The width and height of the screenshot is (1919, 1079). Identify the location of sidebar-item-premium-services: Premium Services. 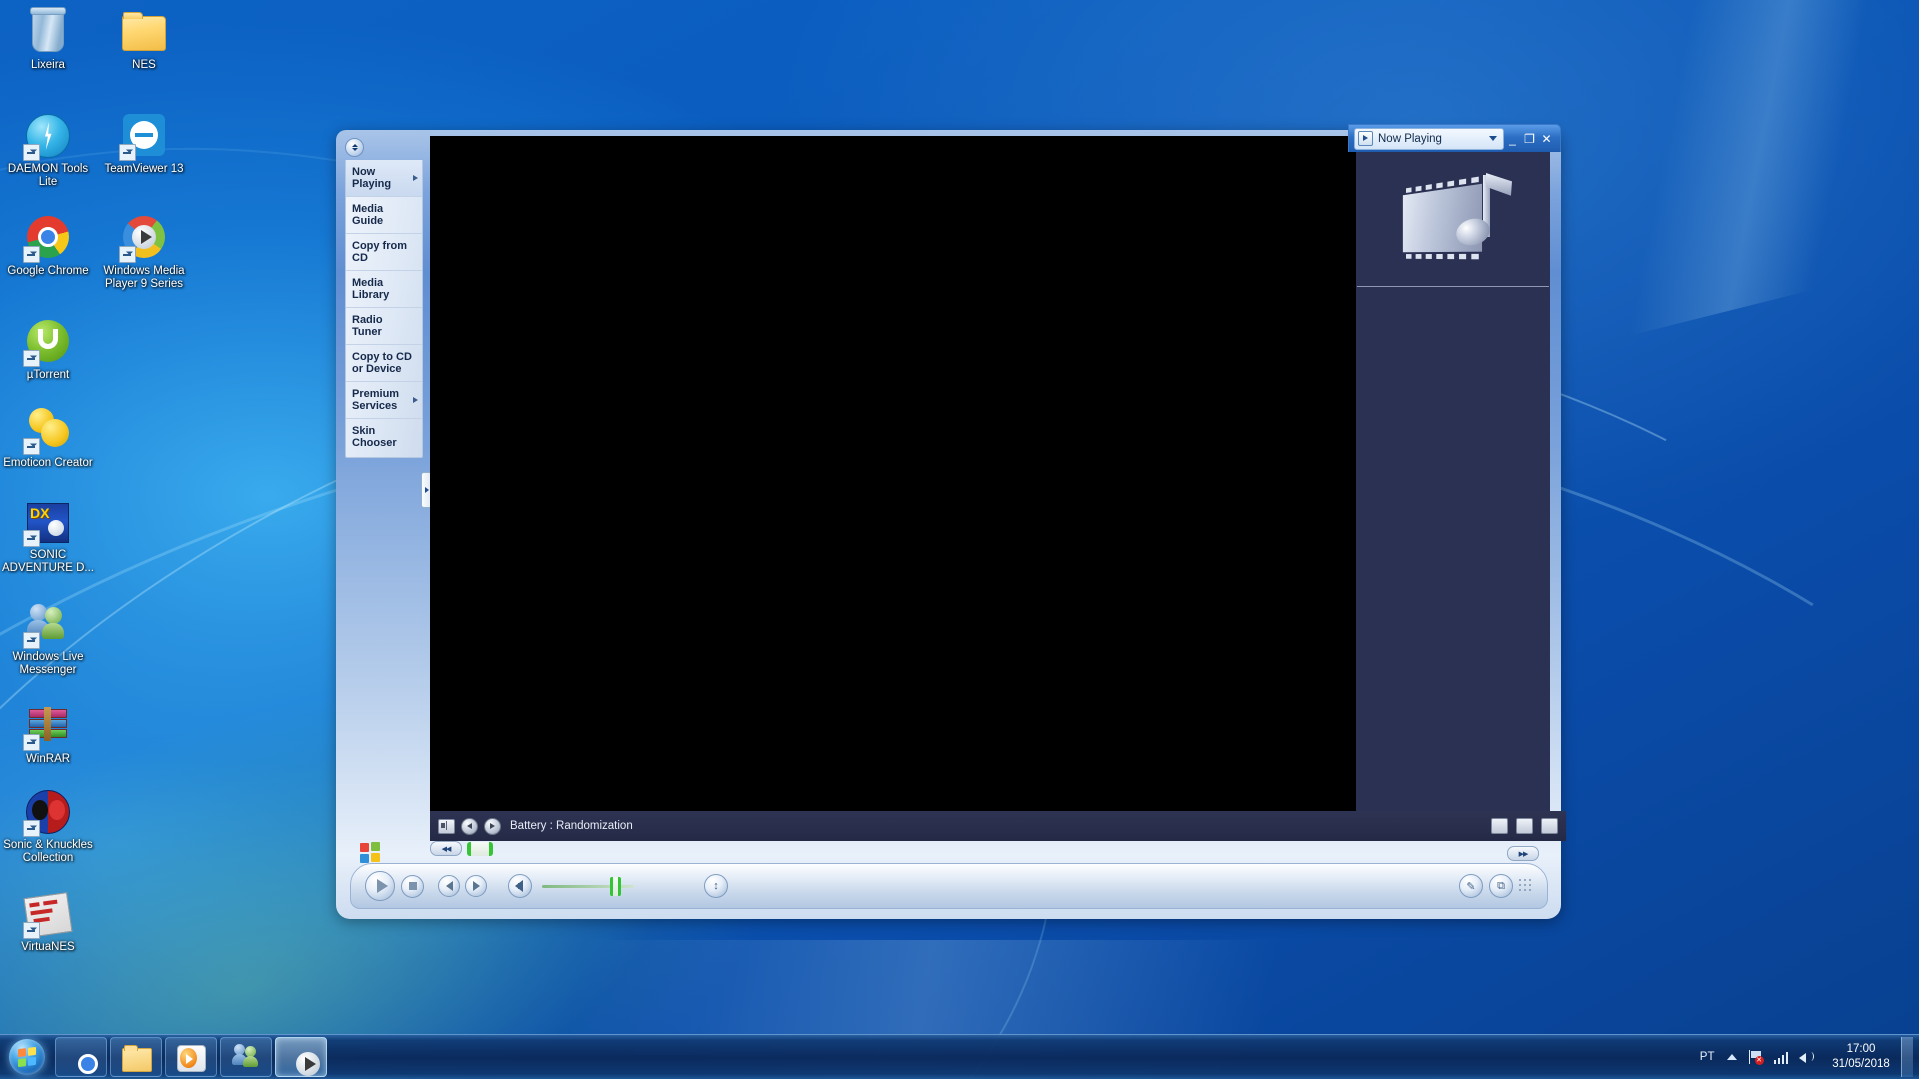
(384, 400).